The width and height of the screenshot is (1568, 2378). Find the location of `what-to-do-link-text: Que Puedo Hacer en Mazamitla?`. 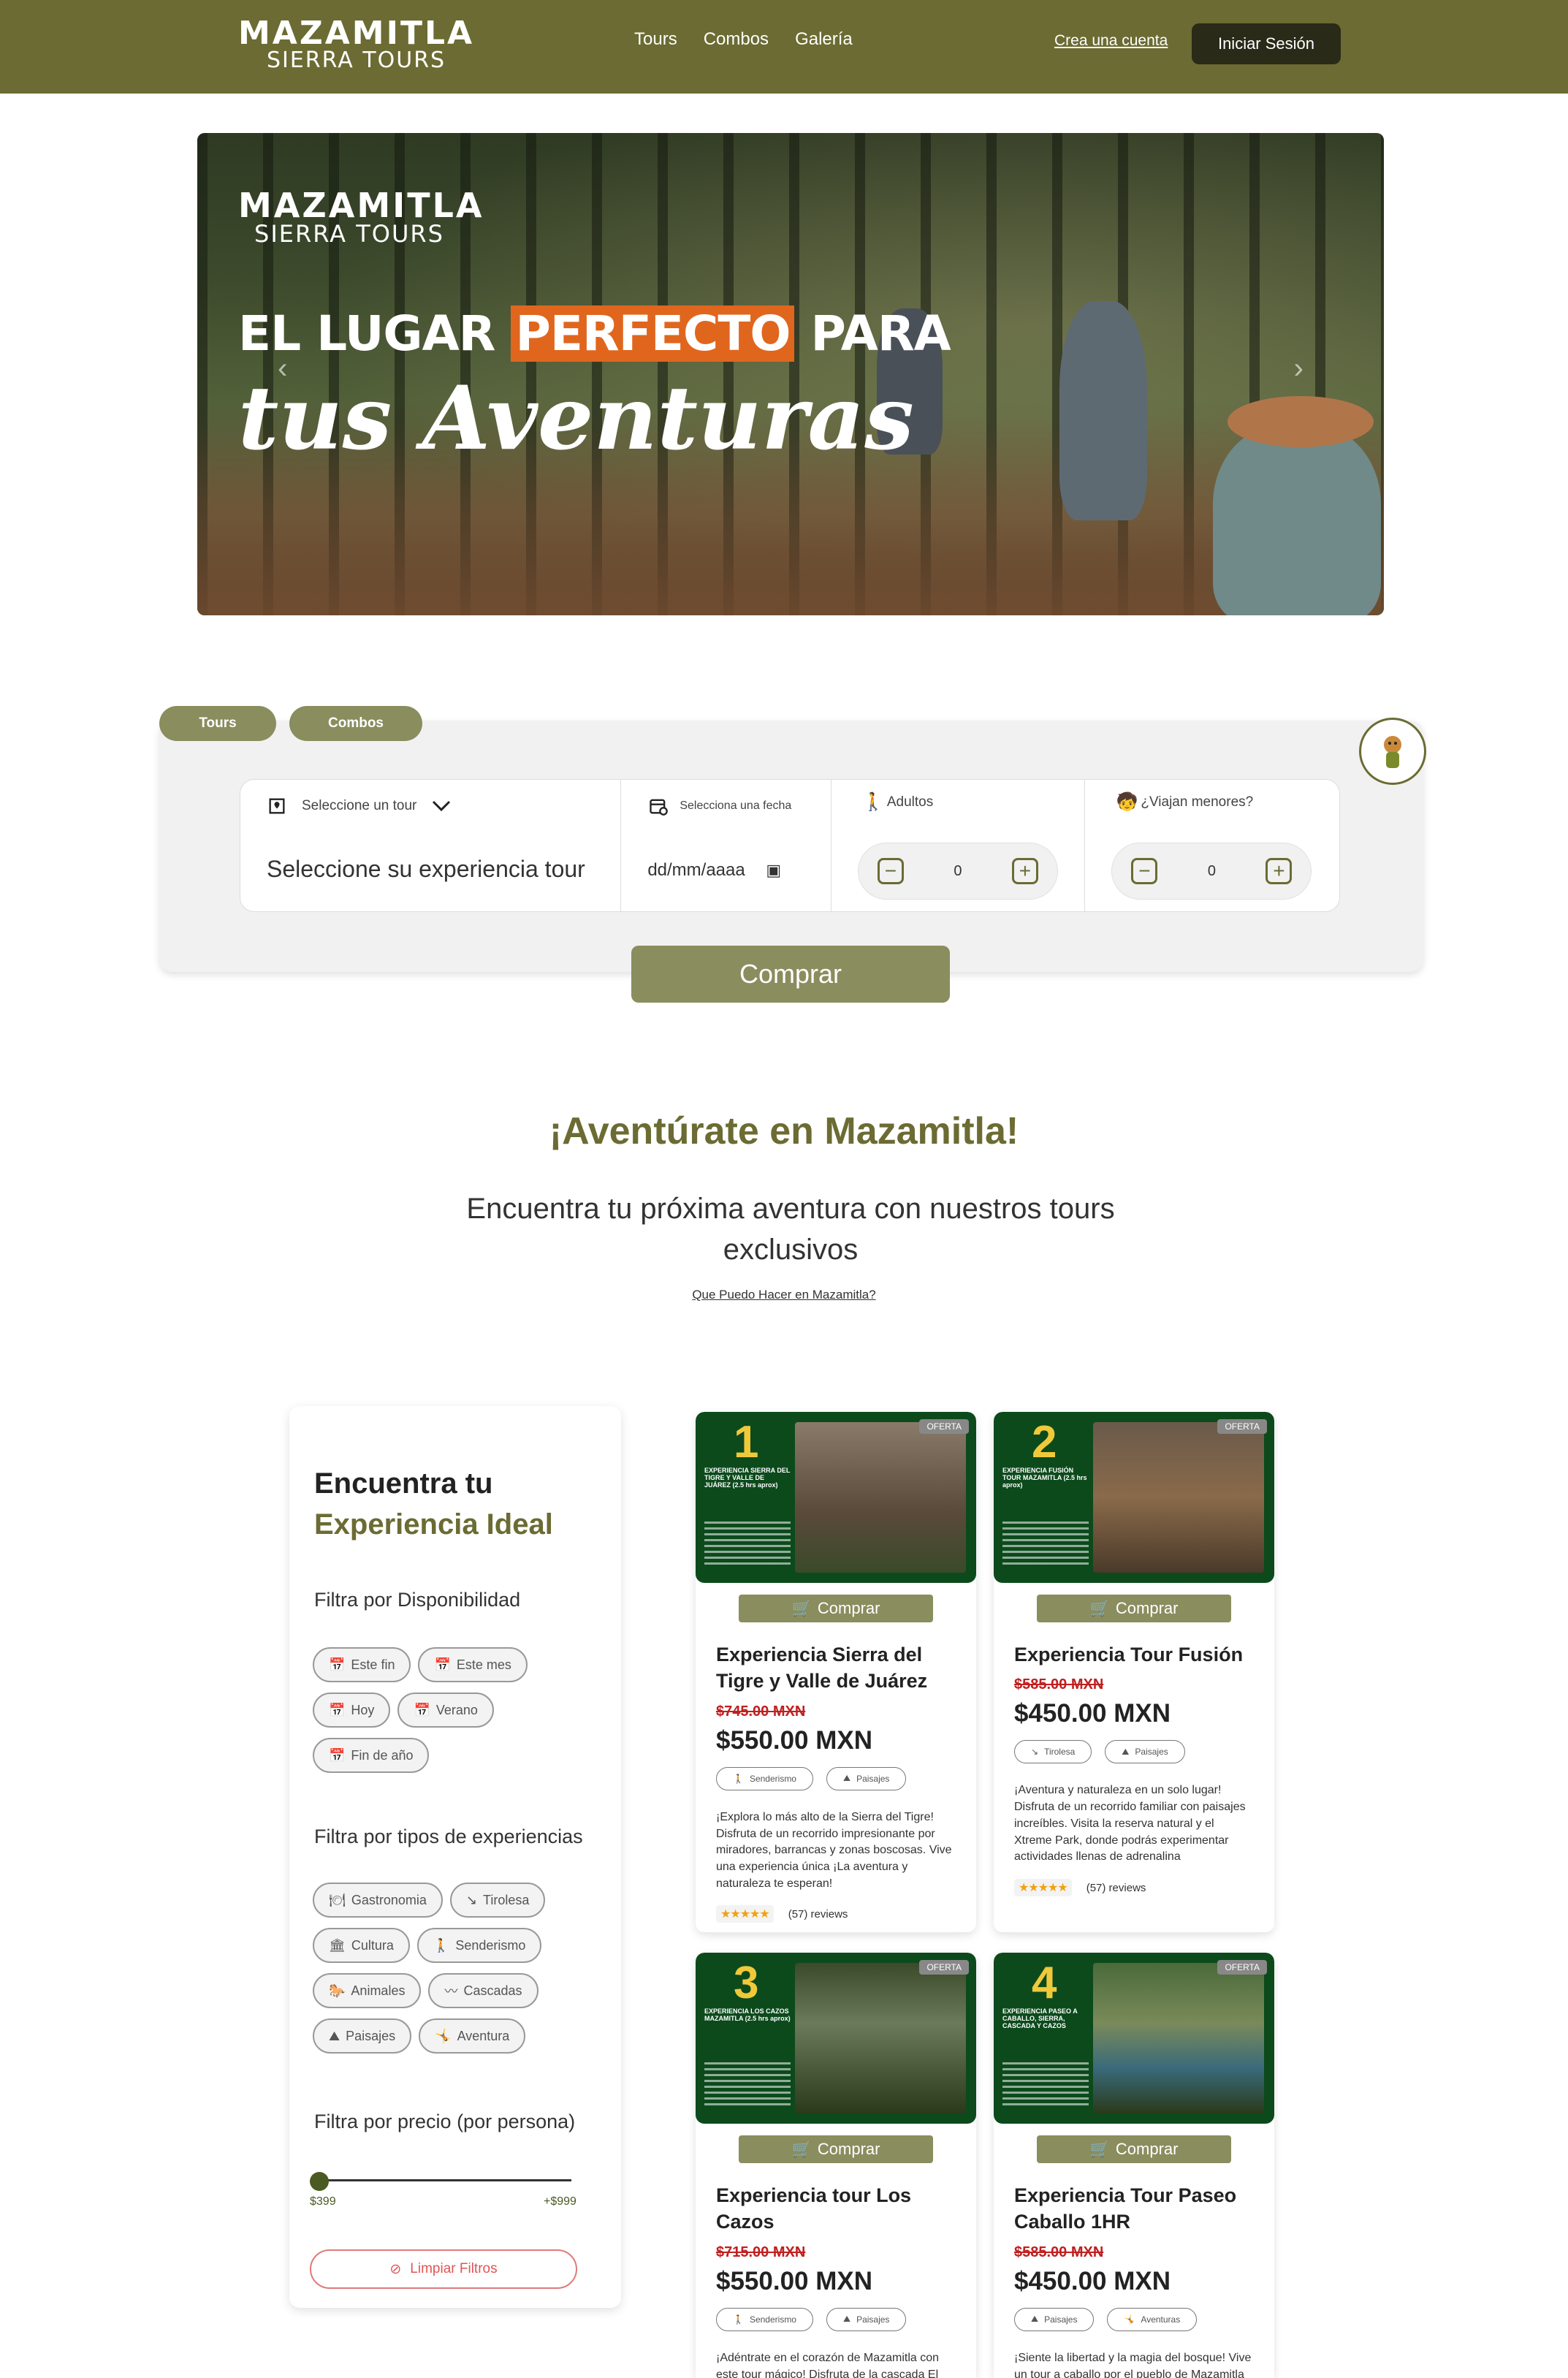

what-to-do-link-text: Que Puedo Hacer en Mazamitla? is located at coordinates (783, 1295).